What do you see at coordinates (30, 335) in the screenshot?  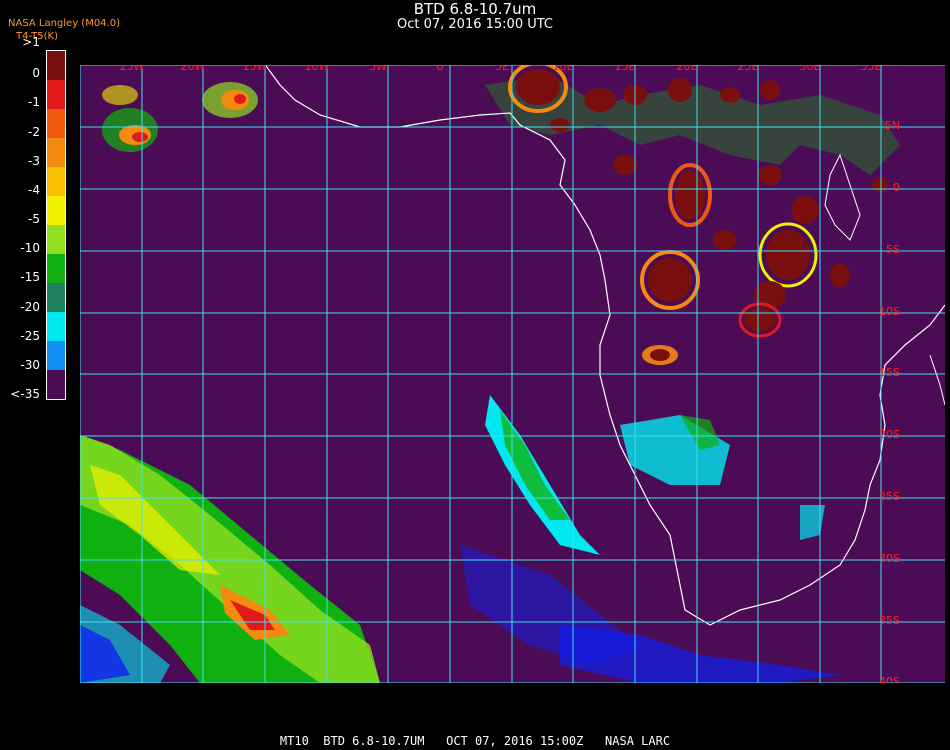 I see `colorbar-label: -25` at bounding box center [30, 335].